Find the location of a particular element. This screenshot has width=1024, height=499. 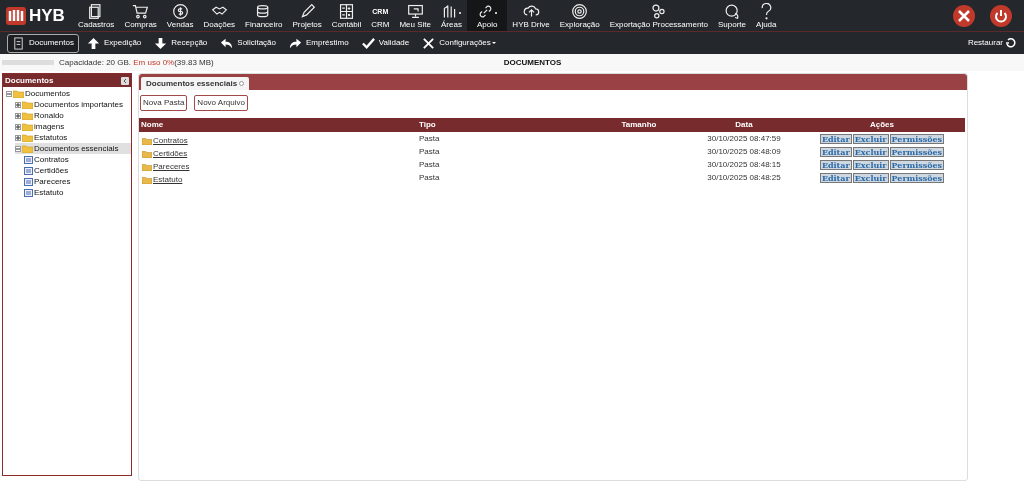

nav-item: Financeiro is located at coordinates (264, 15).